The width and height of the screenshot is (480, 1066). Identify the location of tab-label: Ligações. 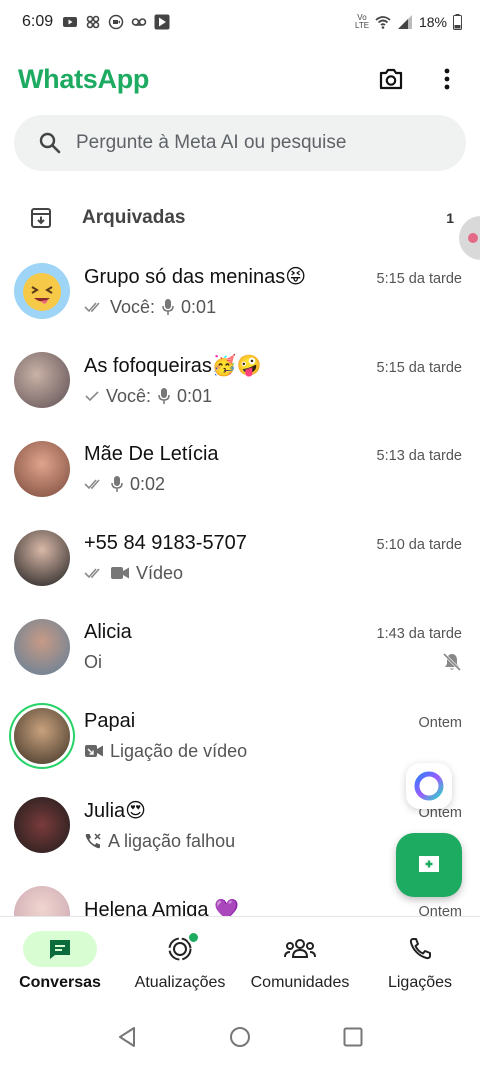
(420, 982).